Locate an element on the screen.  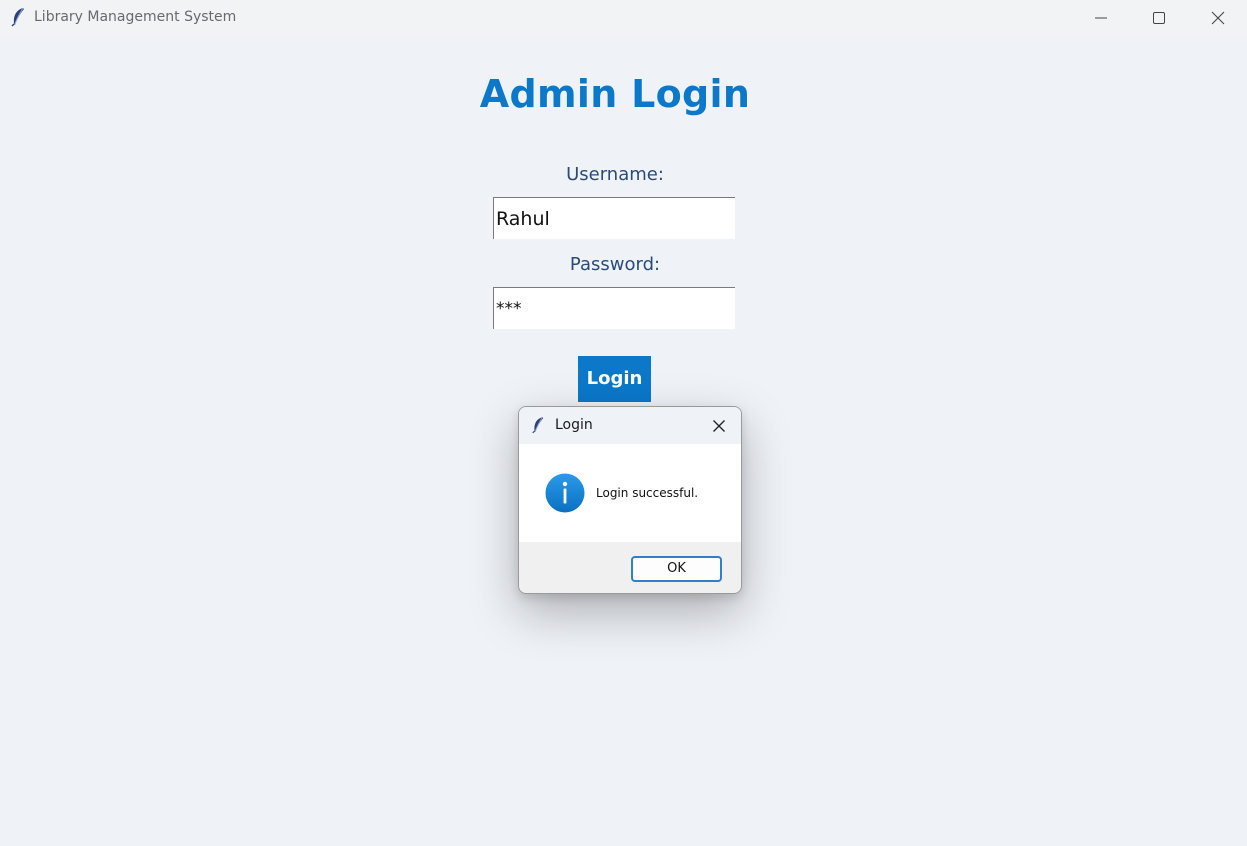
password-field: *** is located at coordinates (614, 308).